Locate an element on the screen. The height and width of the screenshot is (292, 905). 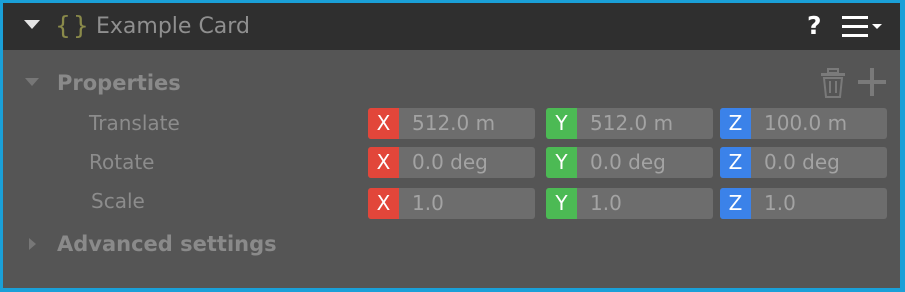
collapse-card-toggle-icon is located at coordinates (32, 24).